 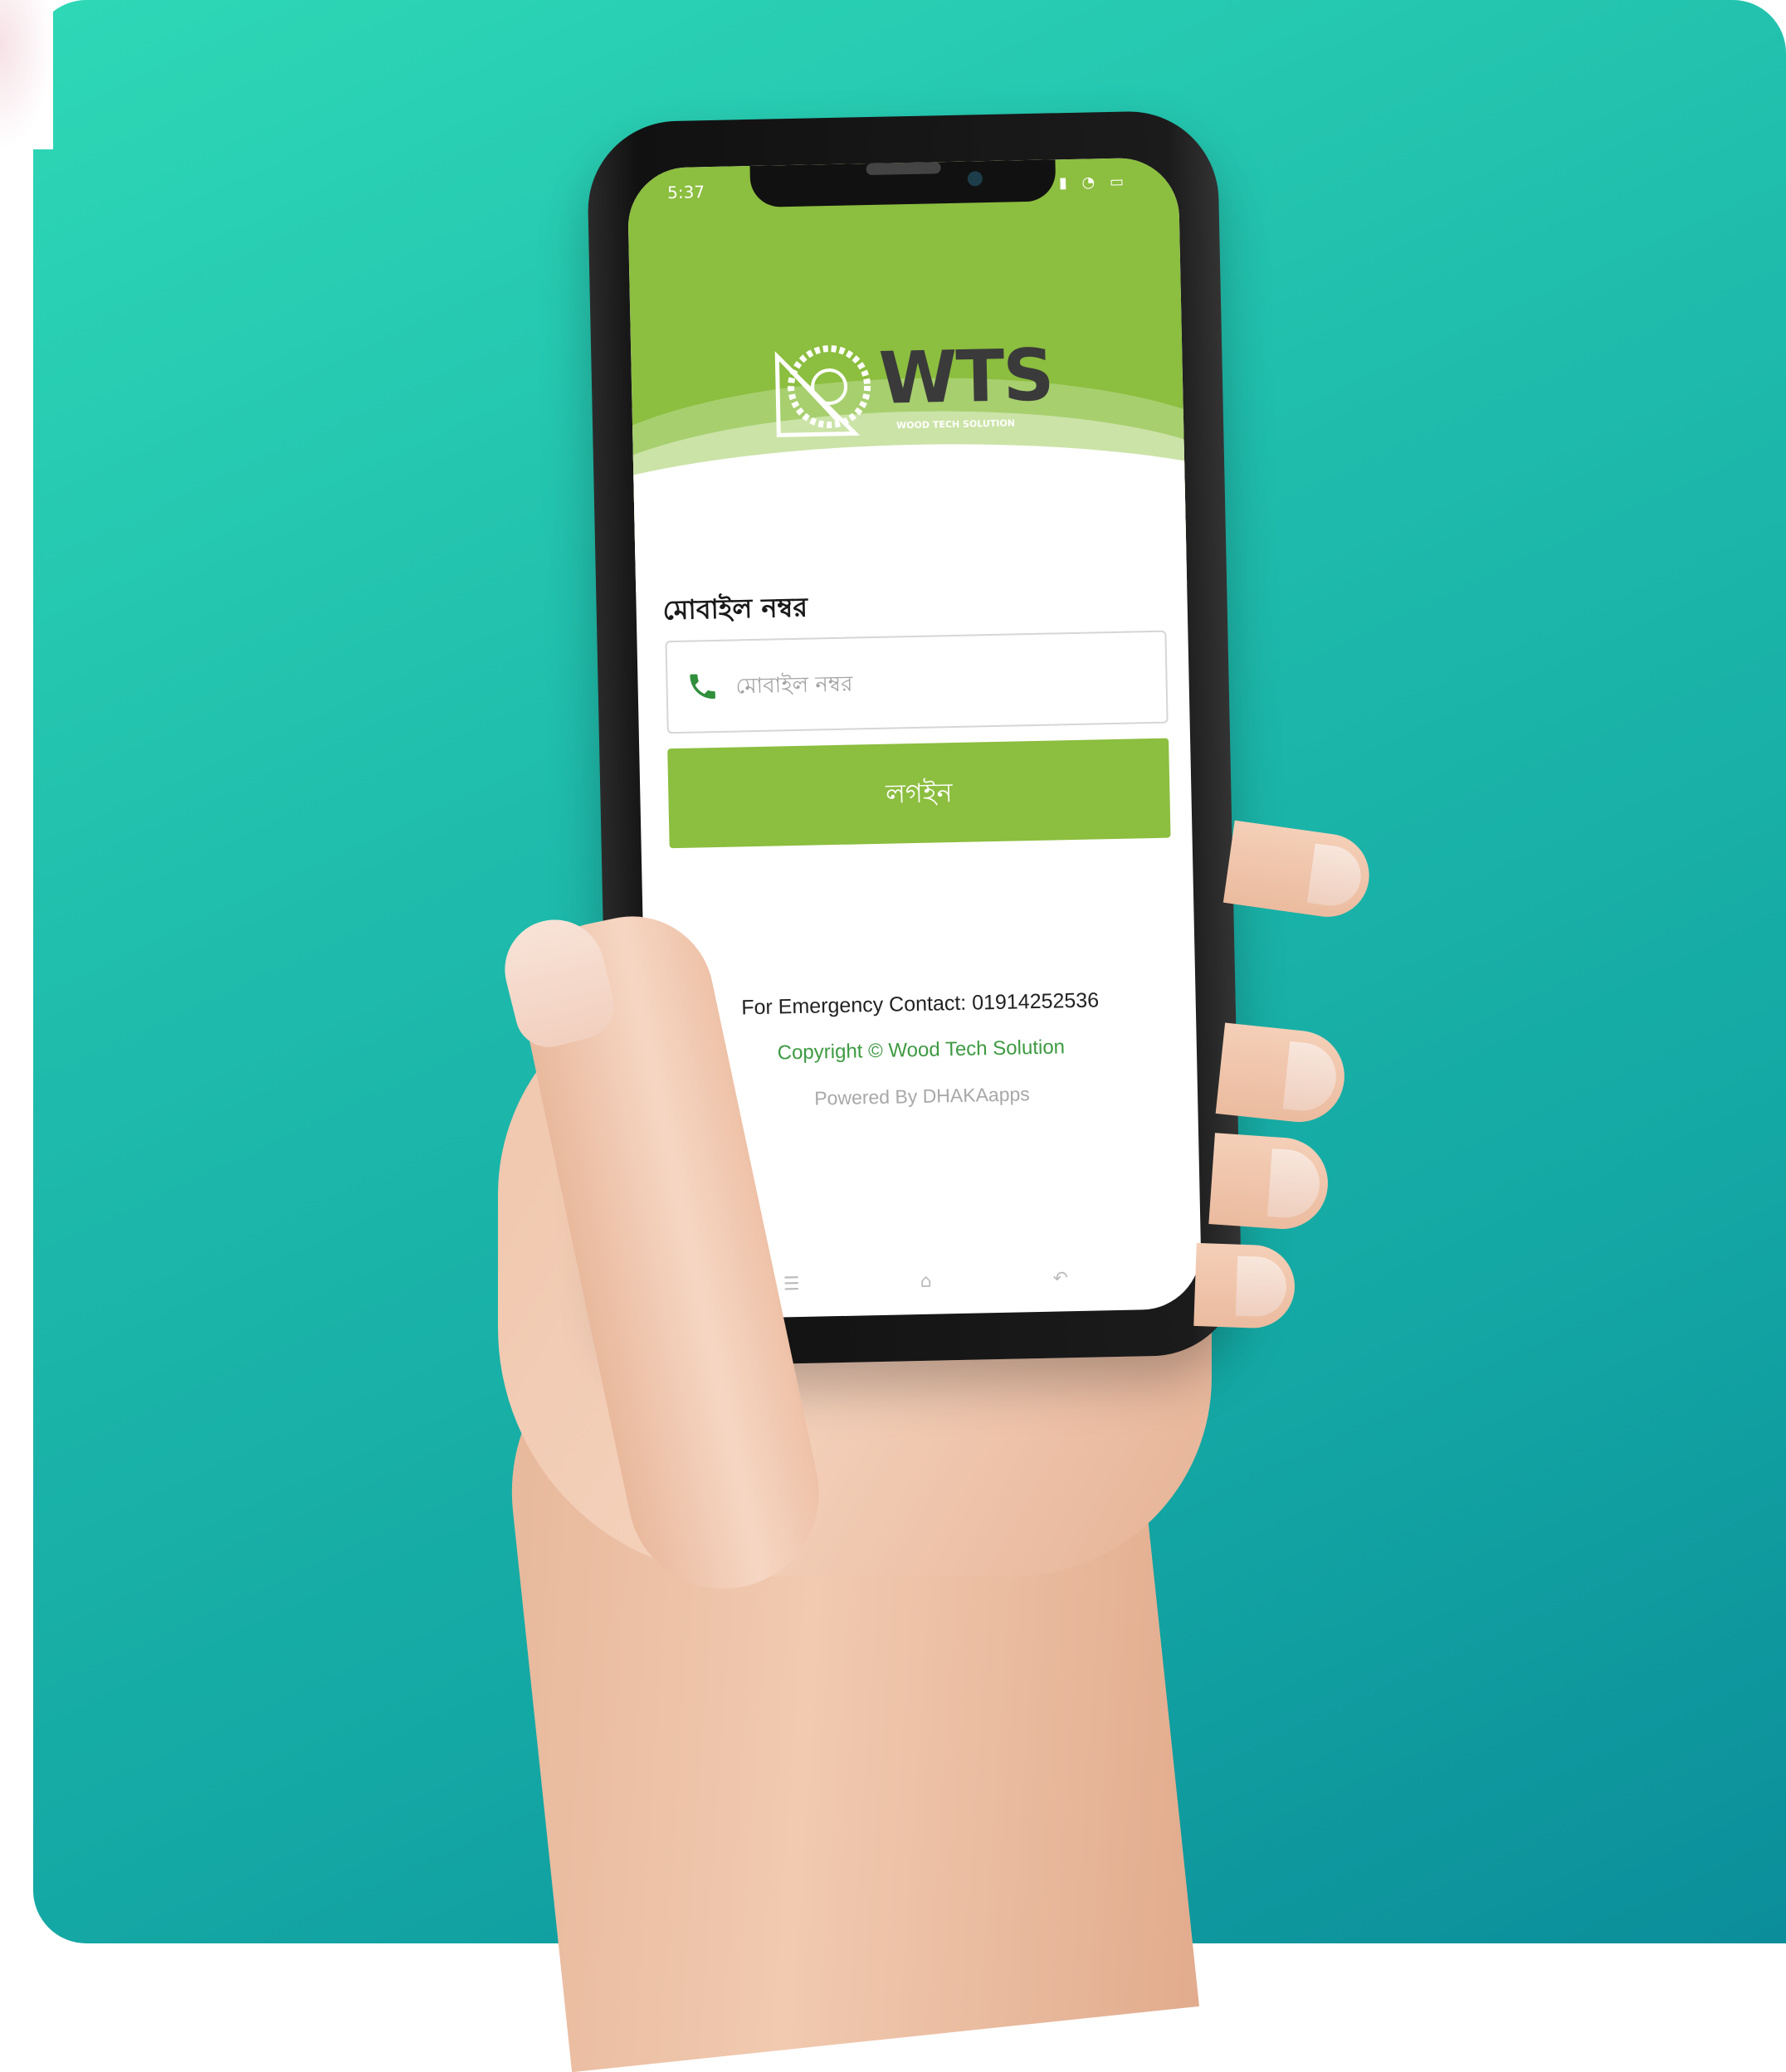 I want to click on wts-logo: WTS WOOD TECH SOLUTION, so click(x=912, y=386).